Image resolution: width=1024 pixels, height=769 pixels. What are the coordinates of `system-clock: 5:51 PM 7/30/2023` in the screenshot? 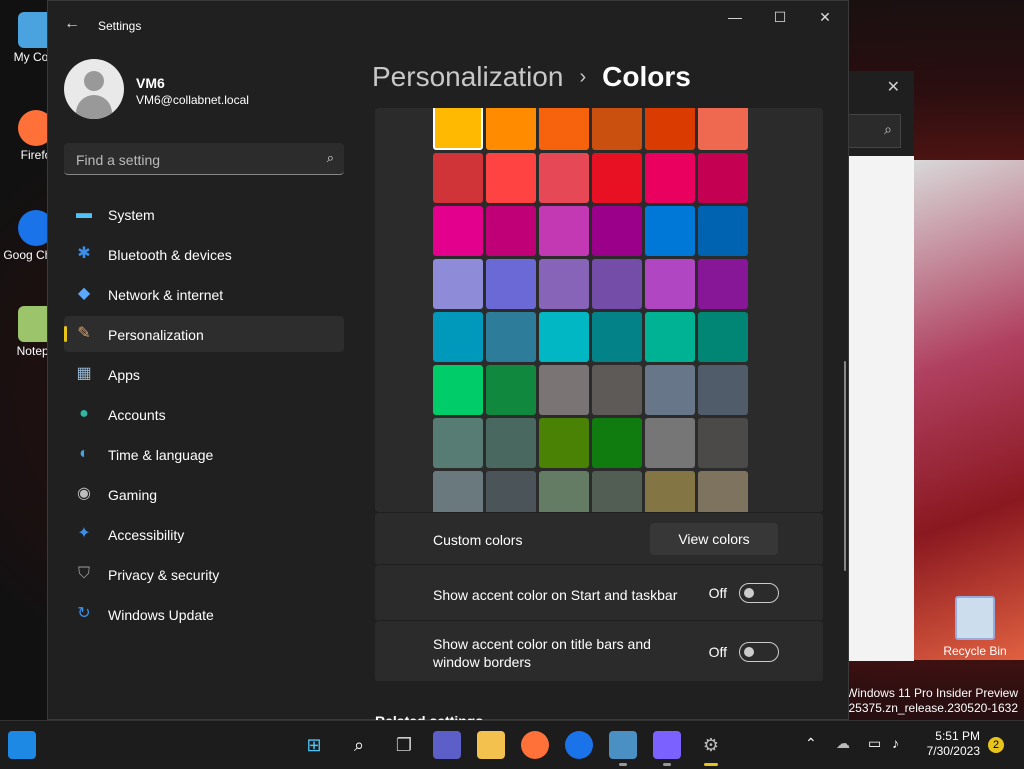 It's located at (950, 744).